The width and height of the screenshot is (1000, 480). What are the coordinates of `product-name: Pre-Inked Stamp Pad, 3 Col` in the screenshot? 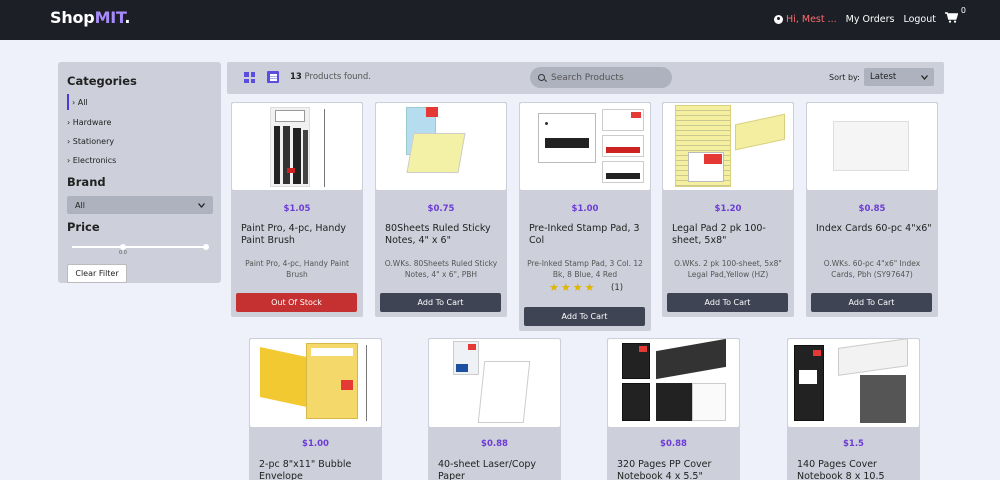 It's located at (587, 235).